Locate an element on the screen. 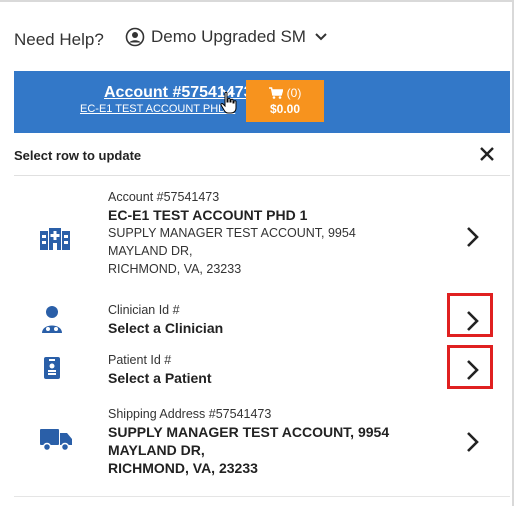  account-address-line3: RICHMOND, VA, 23233 is located at coordinates (175, 269).